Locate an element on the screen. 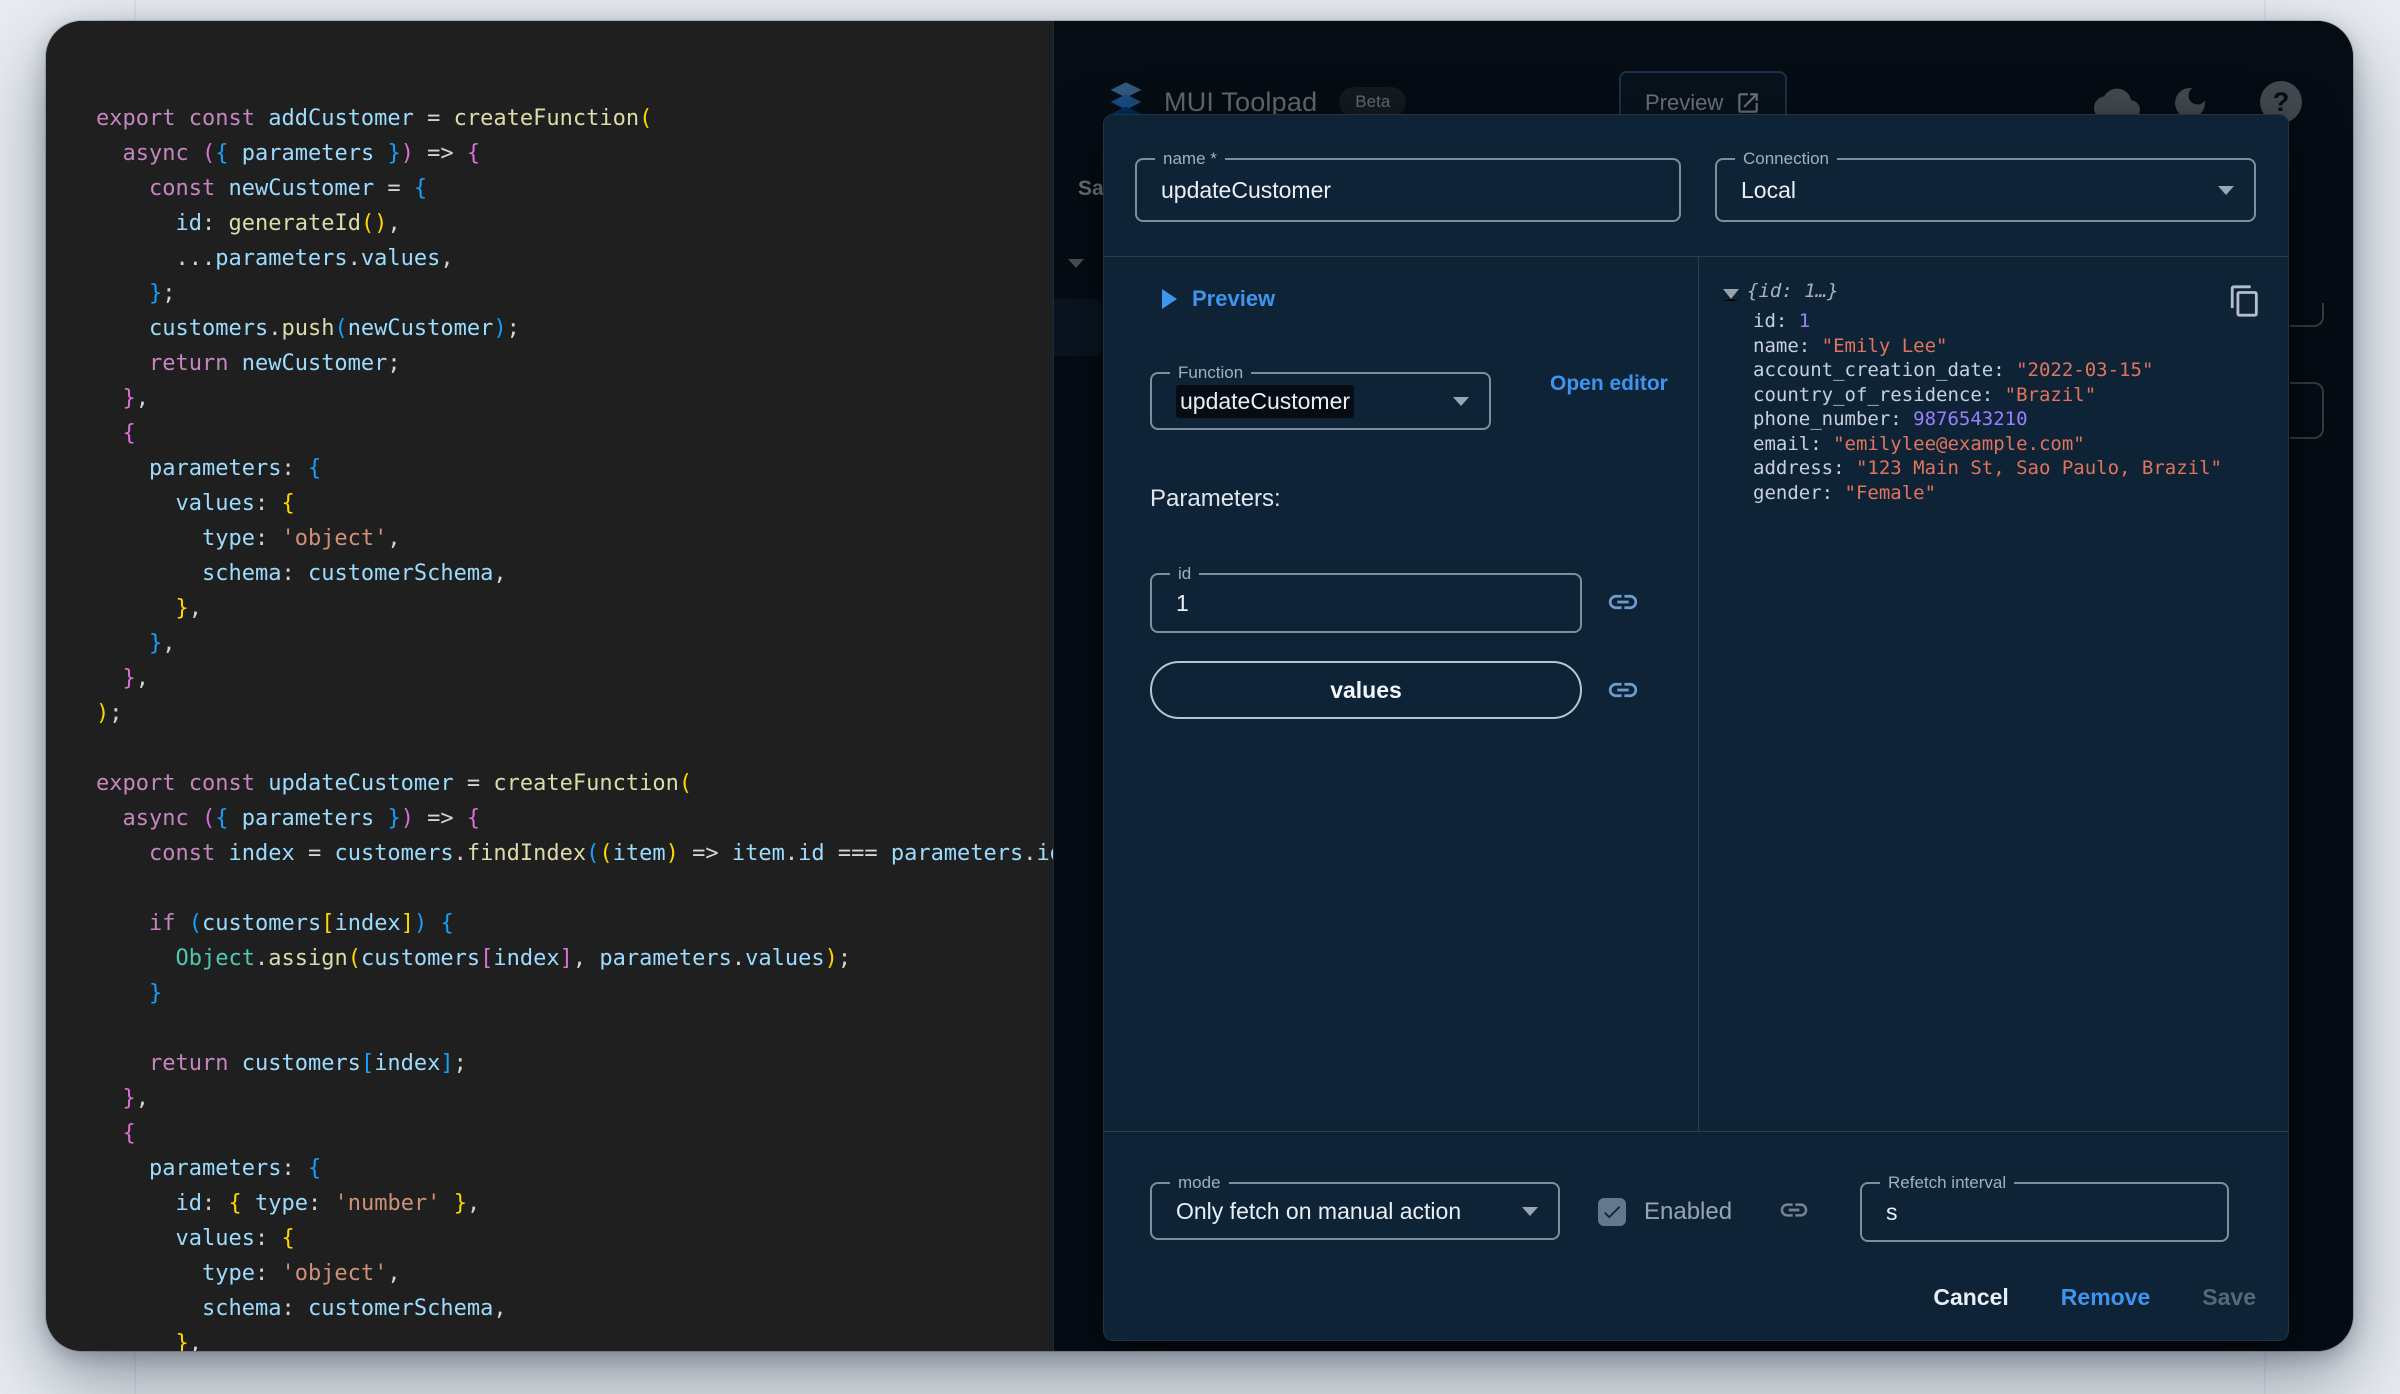 The height and width of the screenshot is (1394, 2400). refetch-interval-label: Refetch interval is located at coordinates (1947, 1183).